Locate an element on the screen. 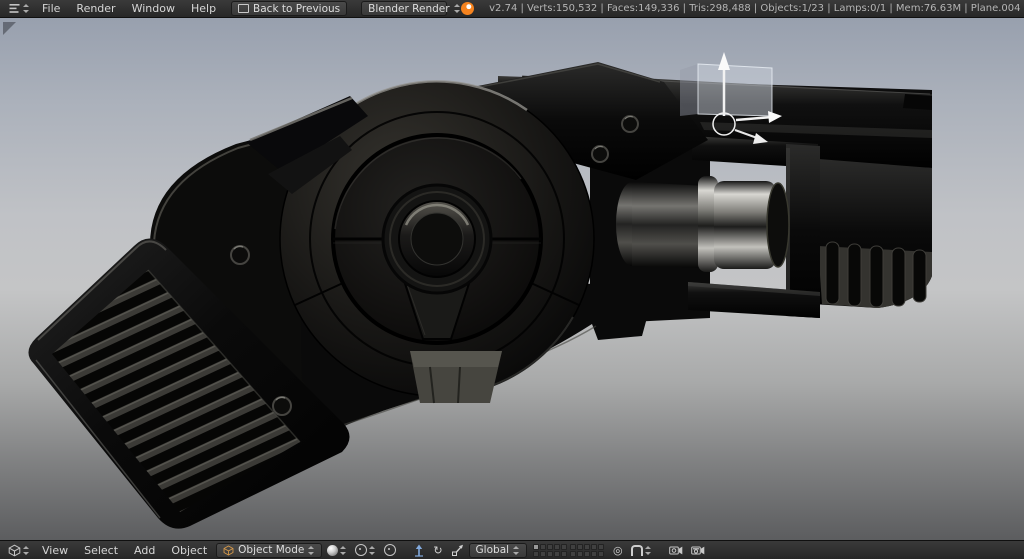  translate-manipulator-toggle is located at coordinates (419, 550).